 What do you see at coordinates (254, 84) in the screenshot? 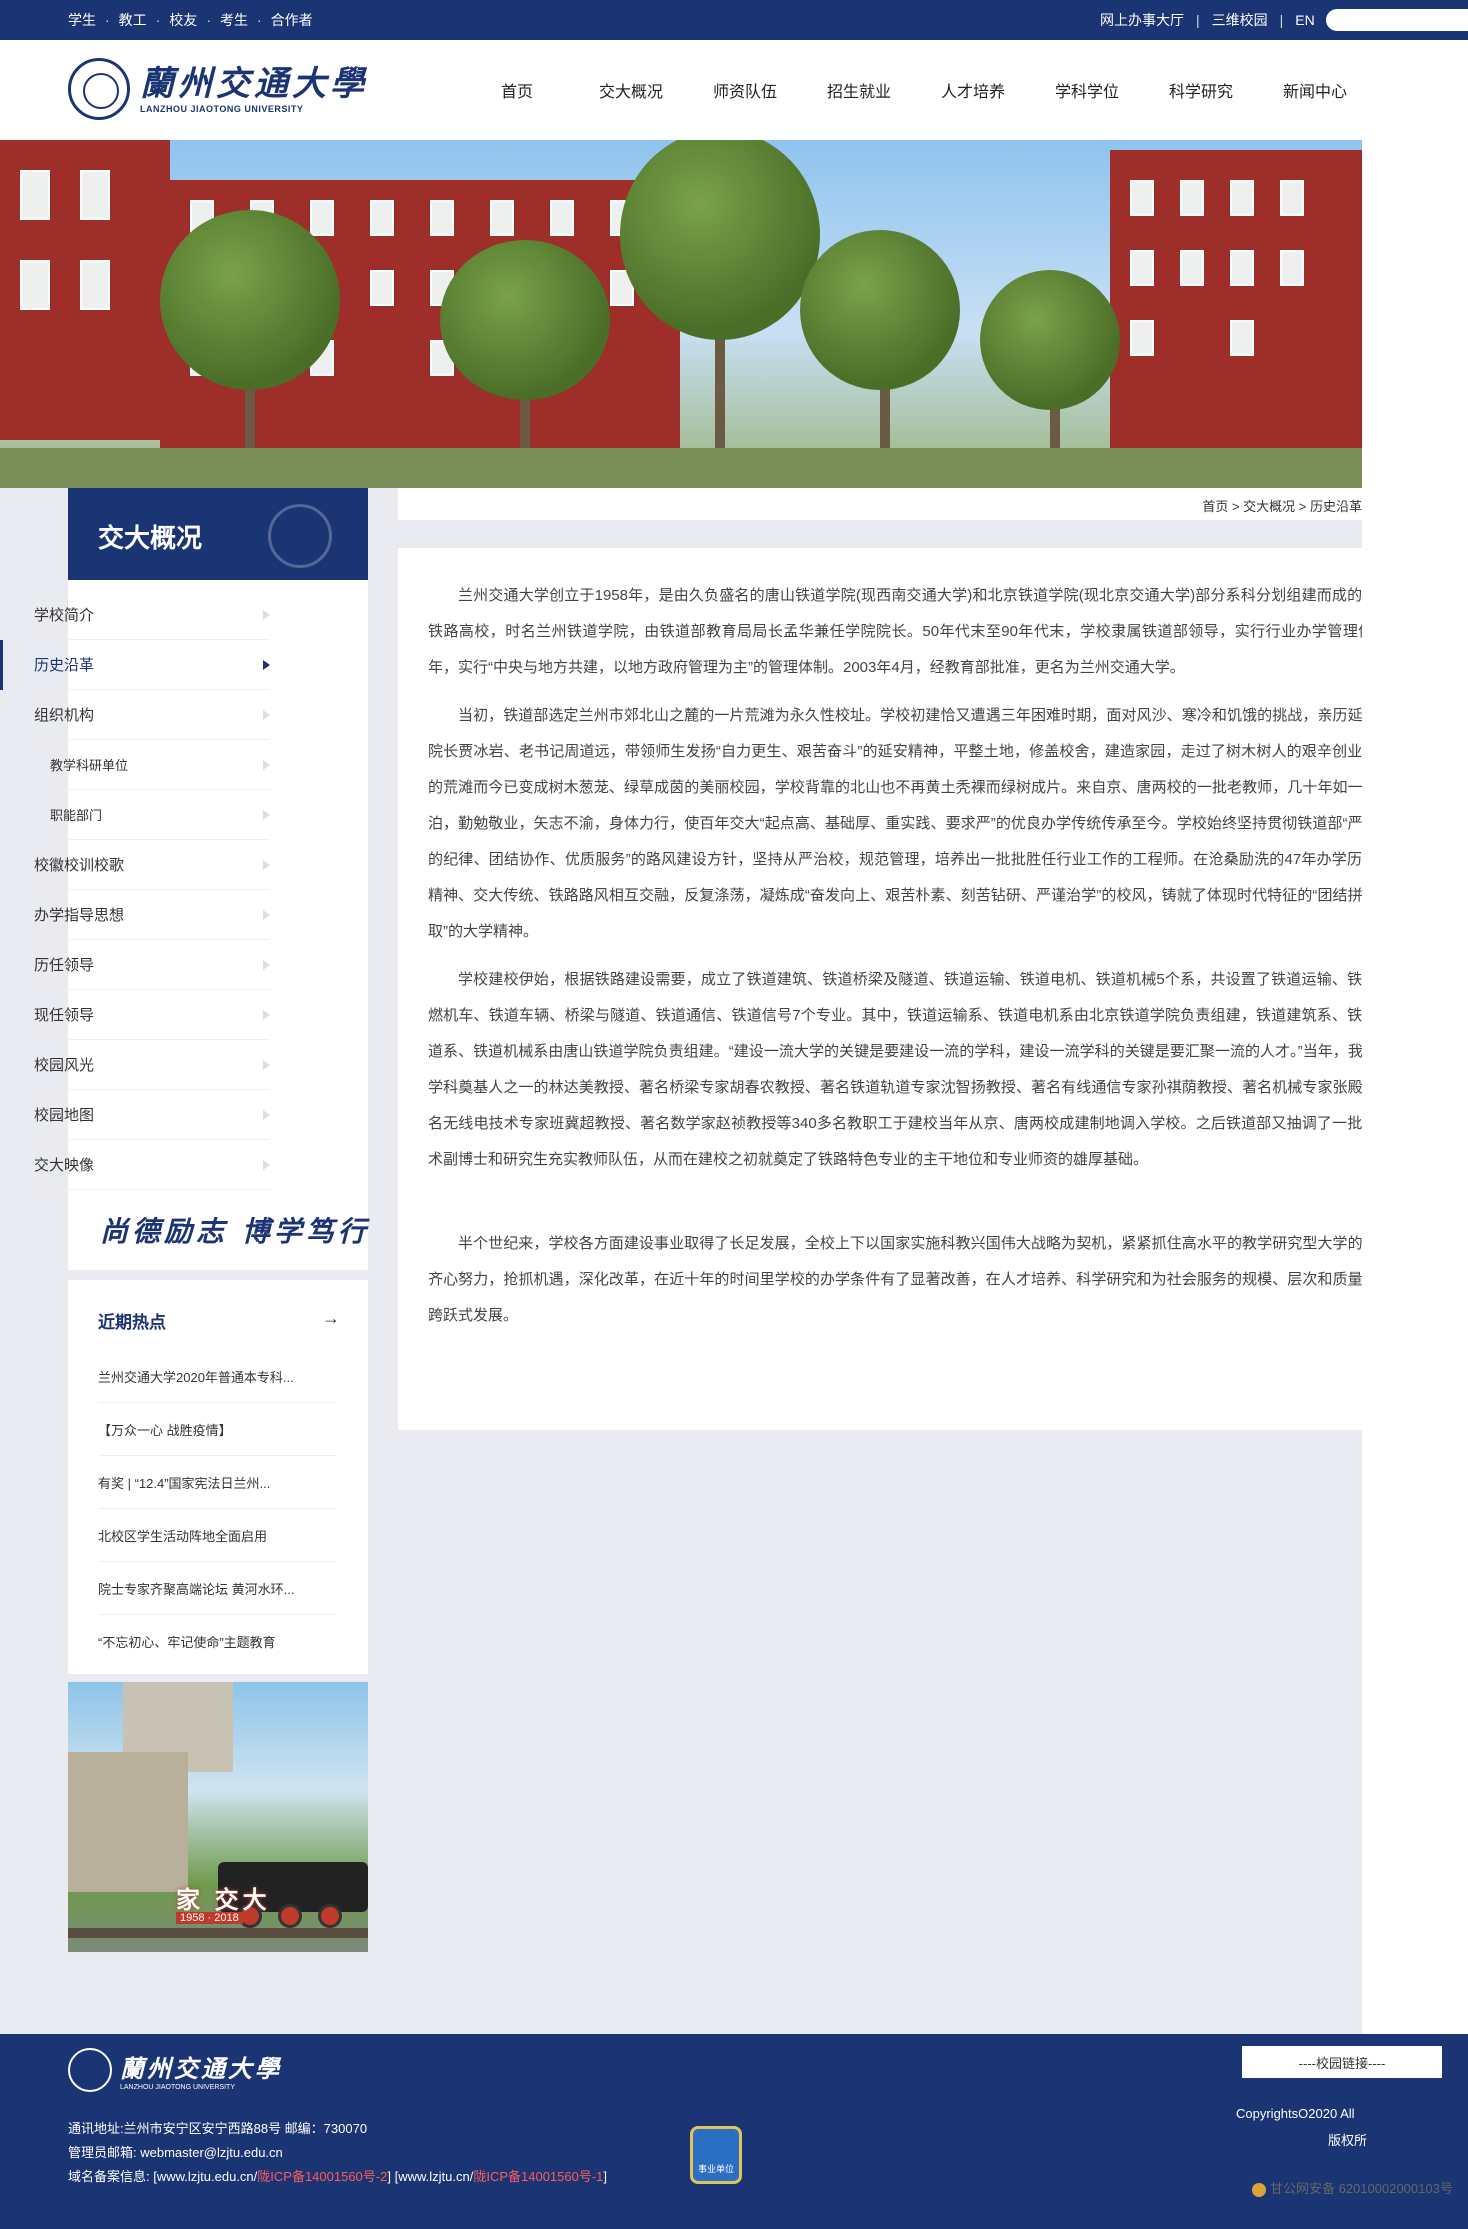
I see `logo-chinese: 蘭州交通大學` at bounding box center [254, 84].